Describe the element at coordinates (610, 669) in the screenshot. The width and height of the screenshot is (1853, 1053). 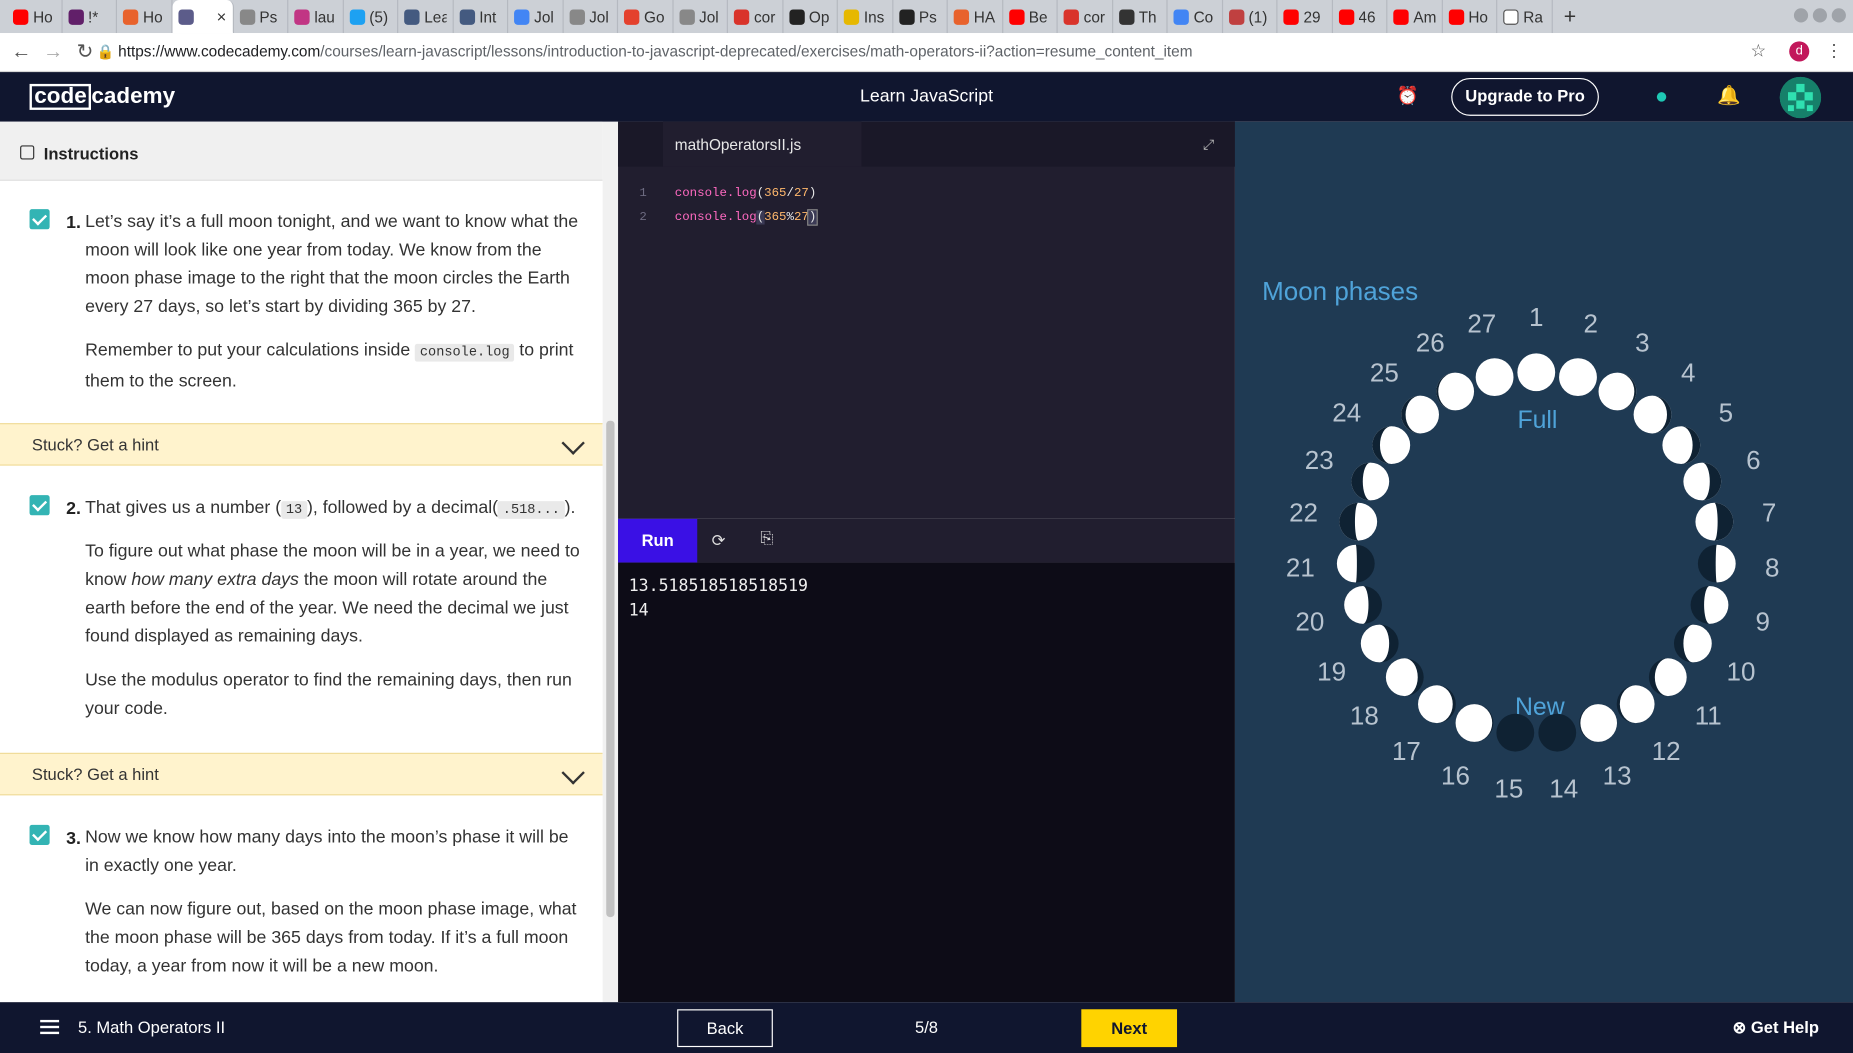
I see `scrollbar-thumb` at that location.